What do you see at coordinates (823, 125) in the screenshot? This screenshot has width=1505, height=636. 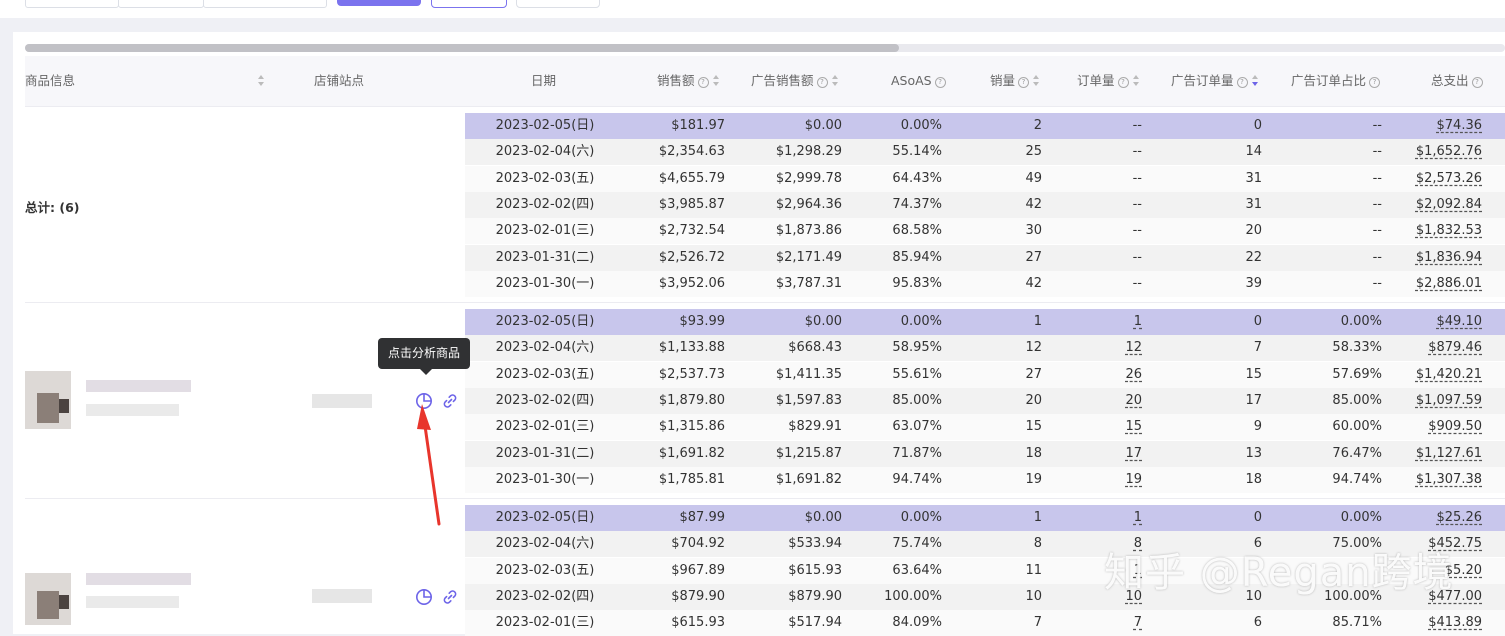 I see `cell-ad-sales: $0.00` at bounding box center [823, 125].